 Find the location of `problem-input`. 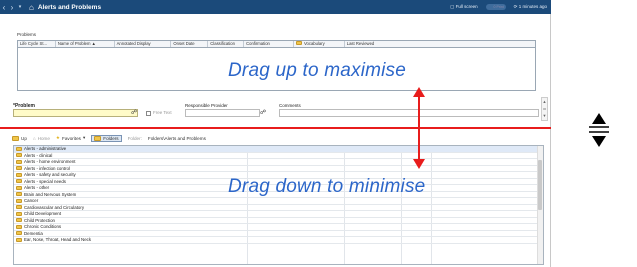

problem-input is located at coordinates (75, 113).